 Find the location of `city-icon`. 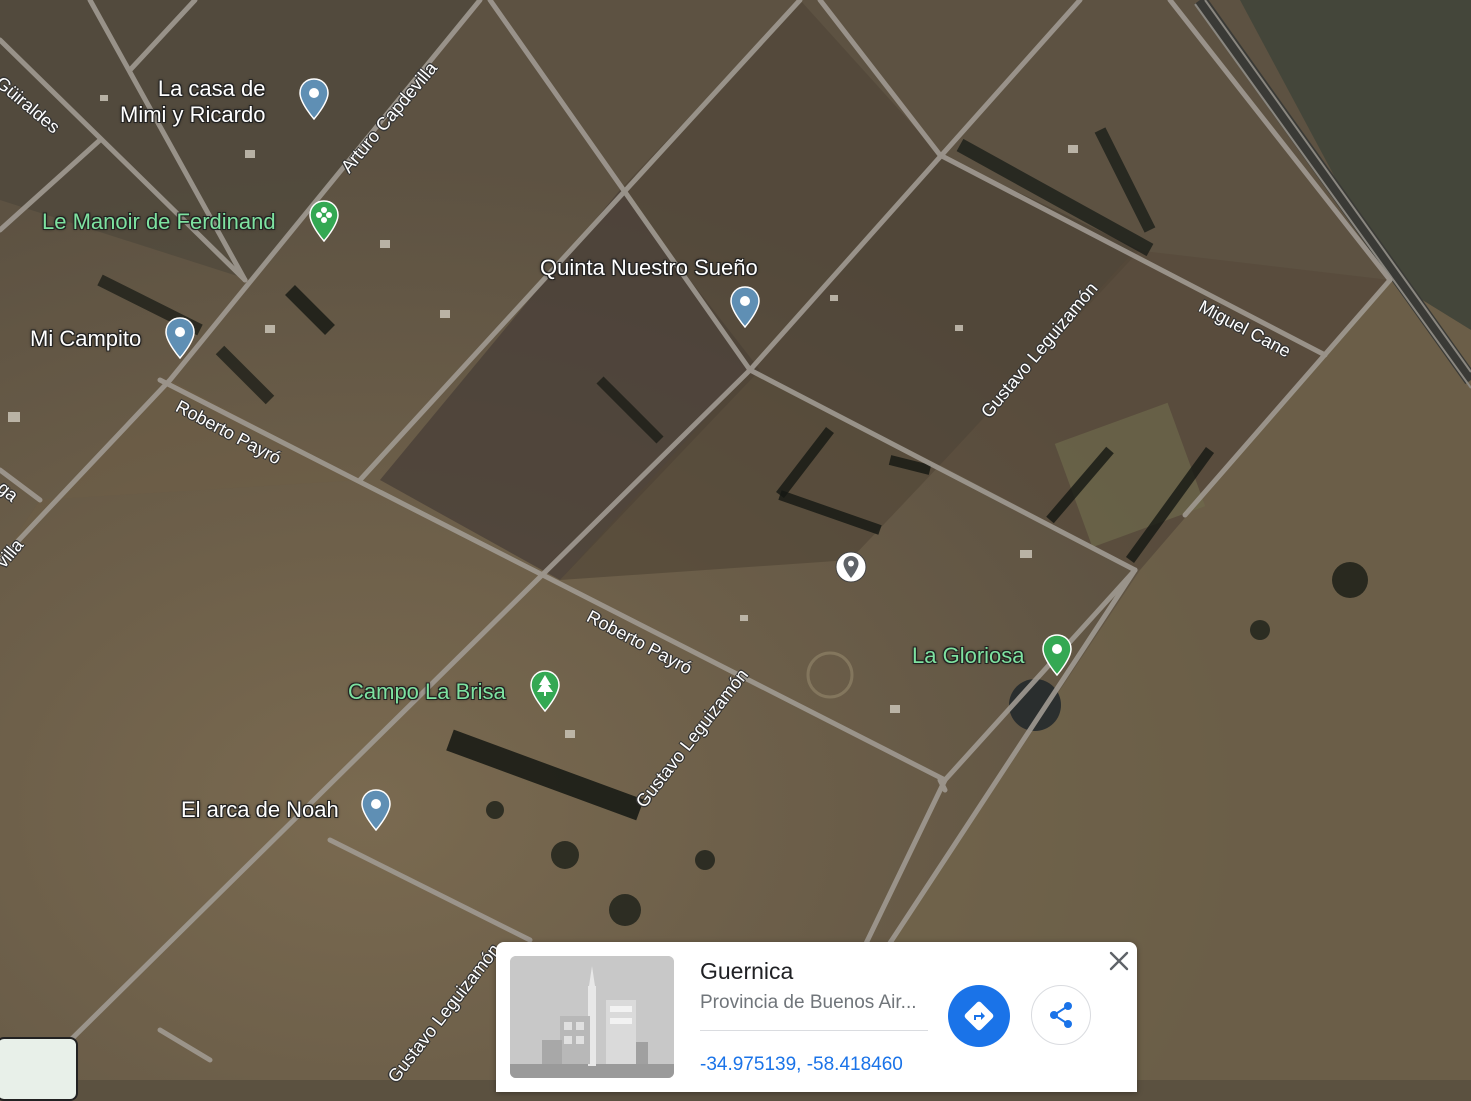

city-icon is located at coordinates (592, 1017).